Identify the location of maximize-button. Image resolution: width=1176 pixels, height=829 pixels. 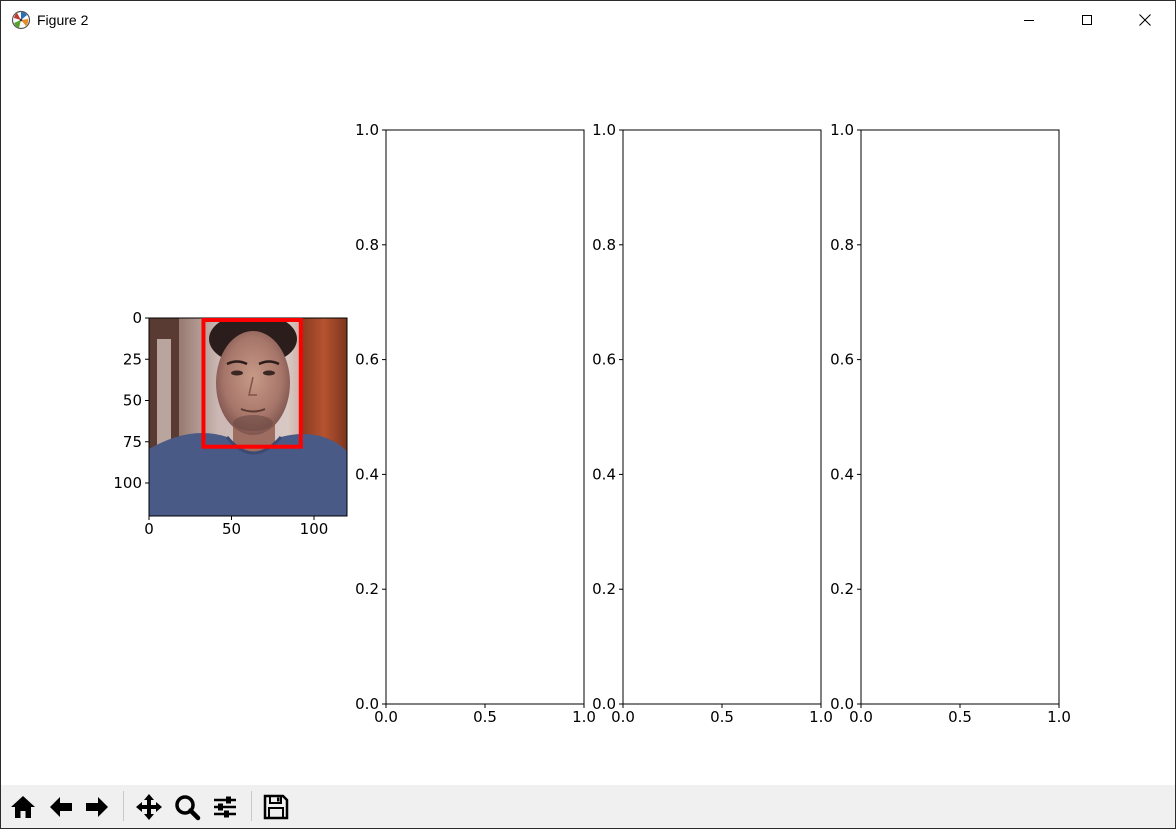
(1087, 20).